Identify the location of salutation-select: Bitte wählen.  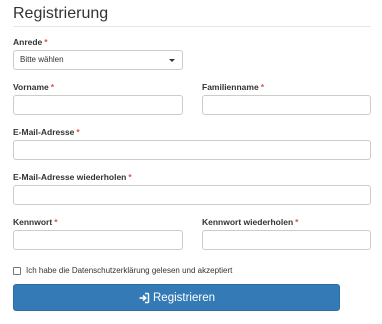
(98, 60).